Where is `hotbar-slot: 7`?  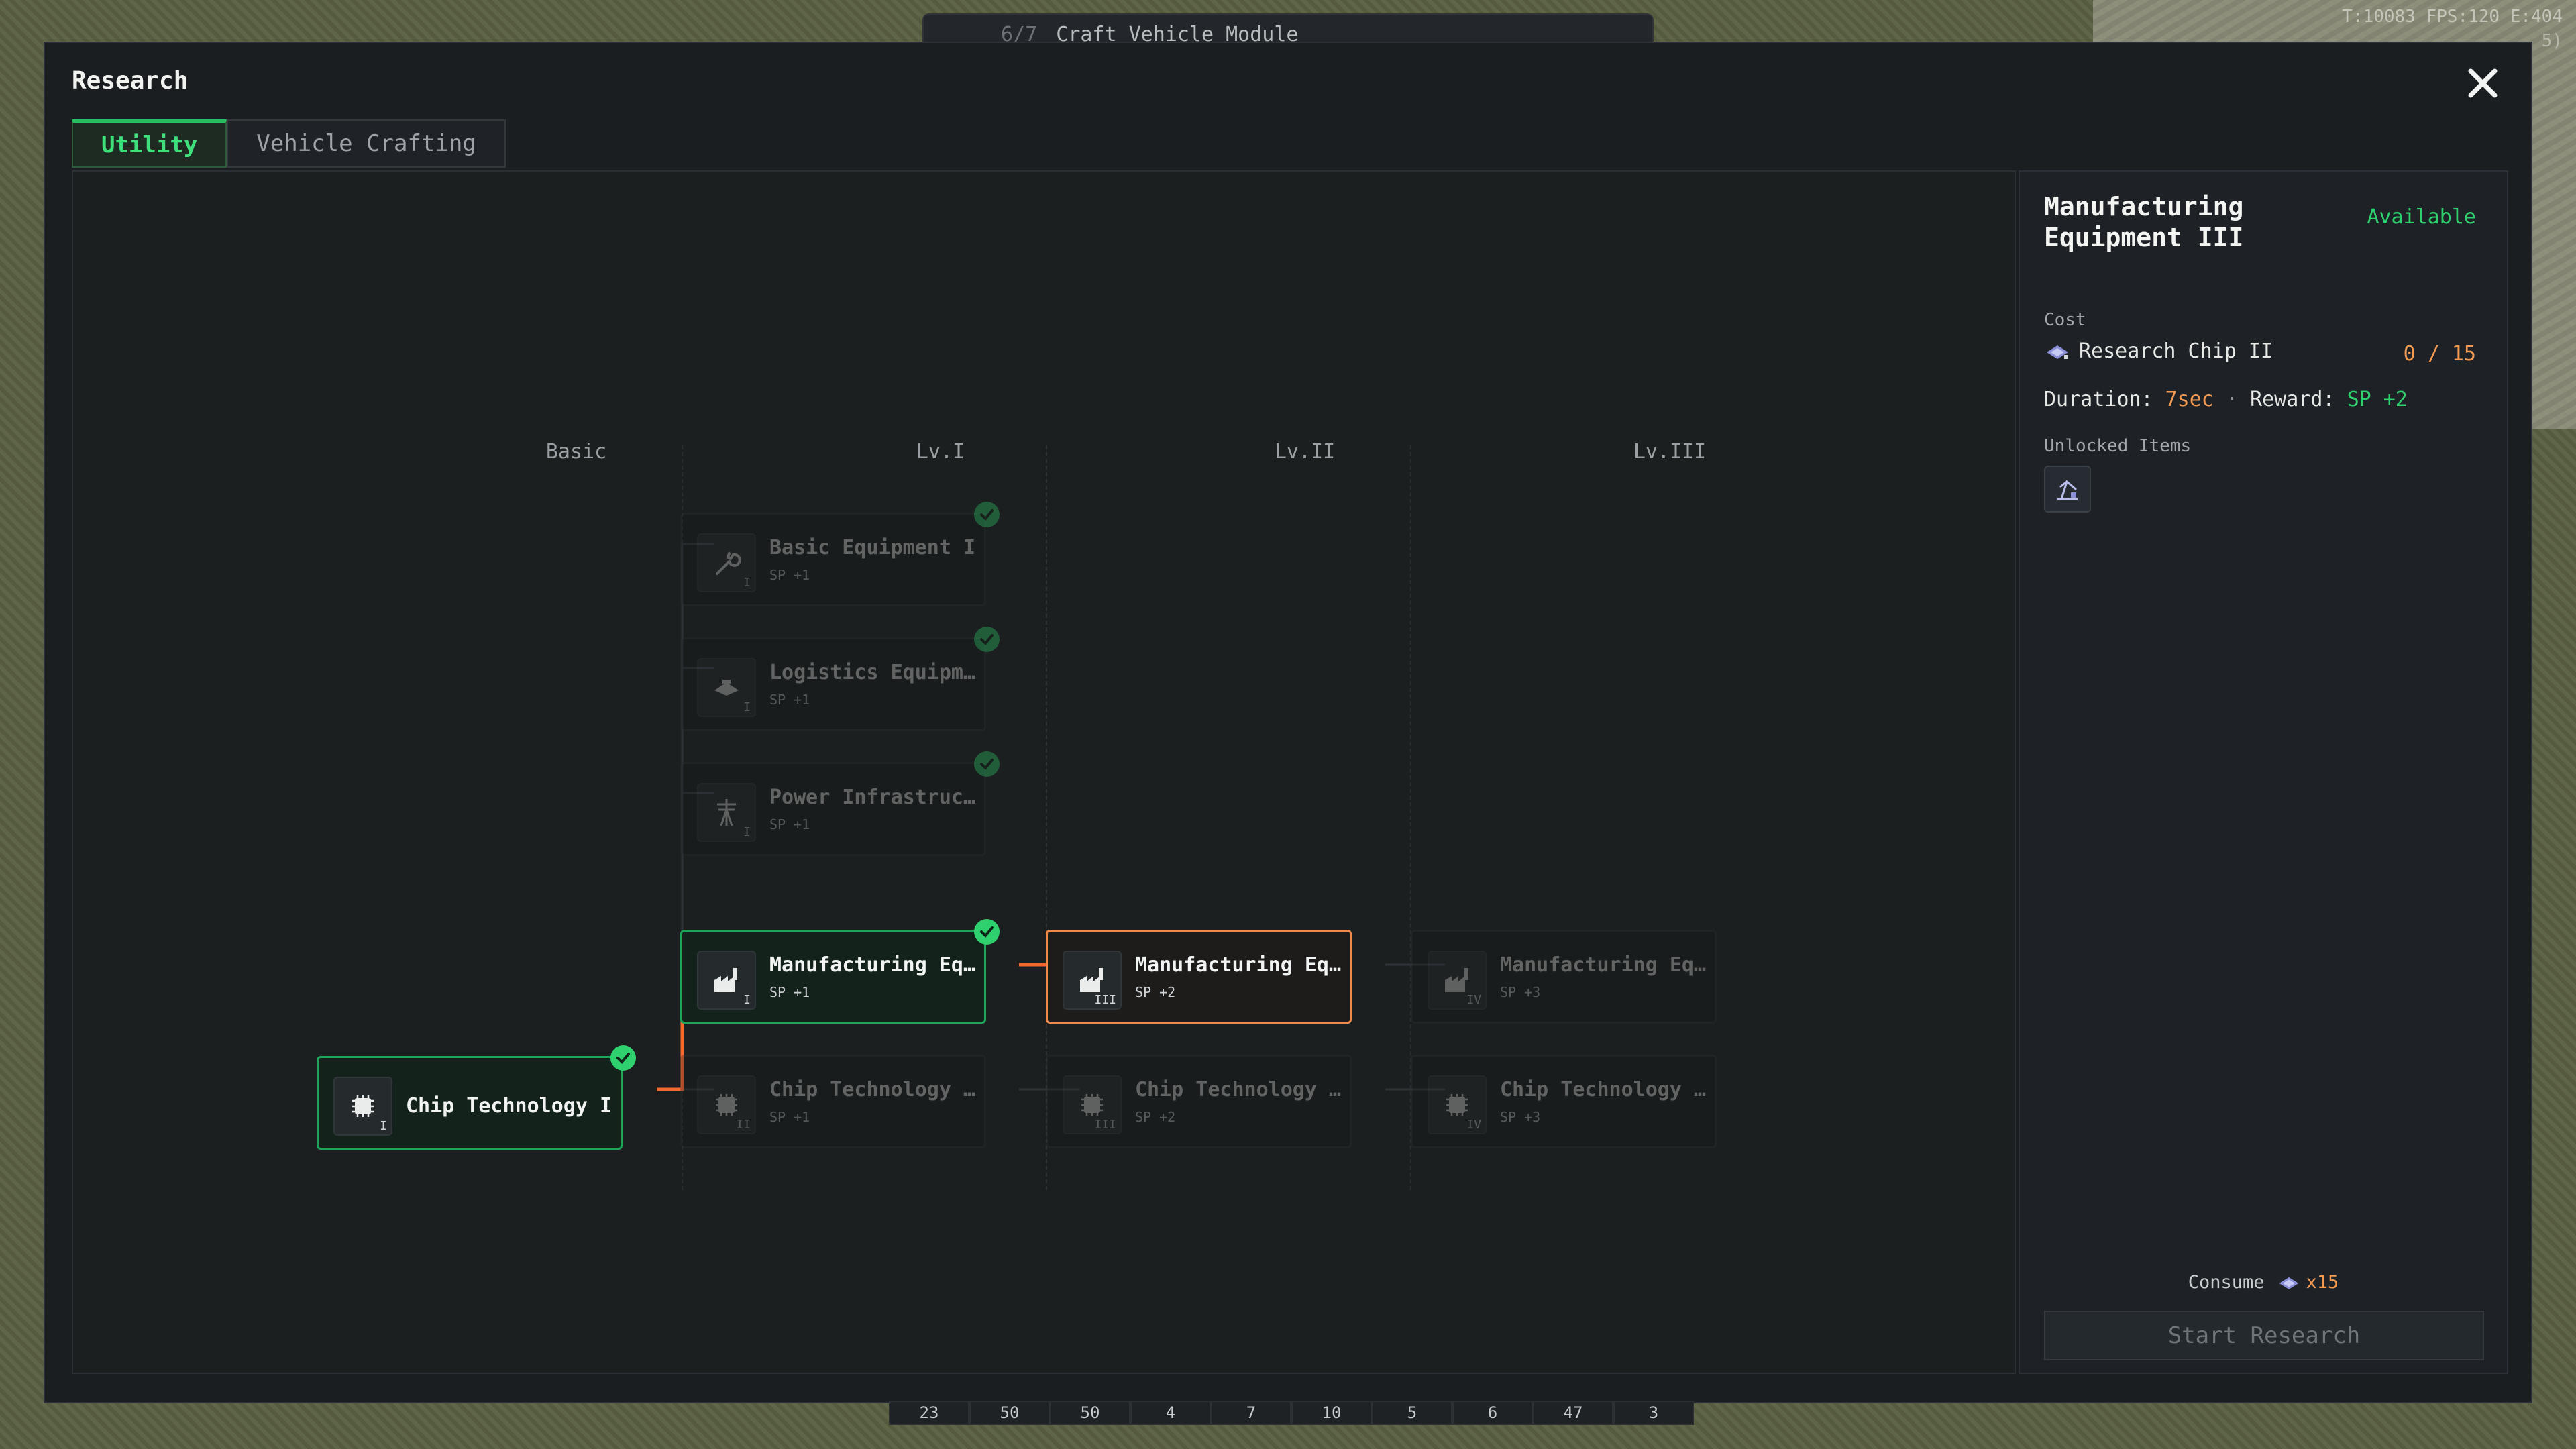
hotbar-slot: 7 is located at coordinates (1251, 1413).